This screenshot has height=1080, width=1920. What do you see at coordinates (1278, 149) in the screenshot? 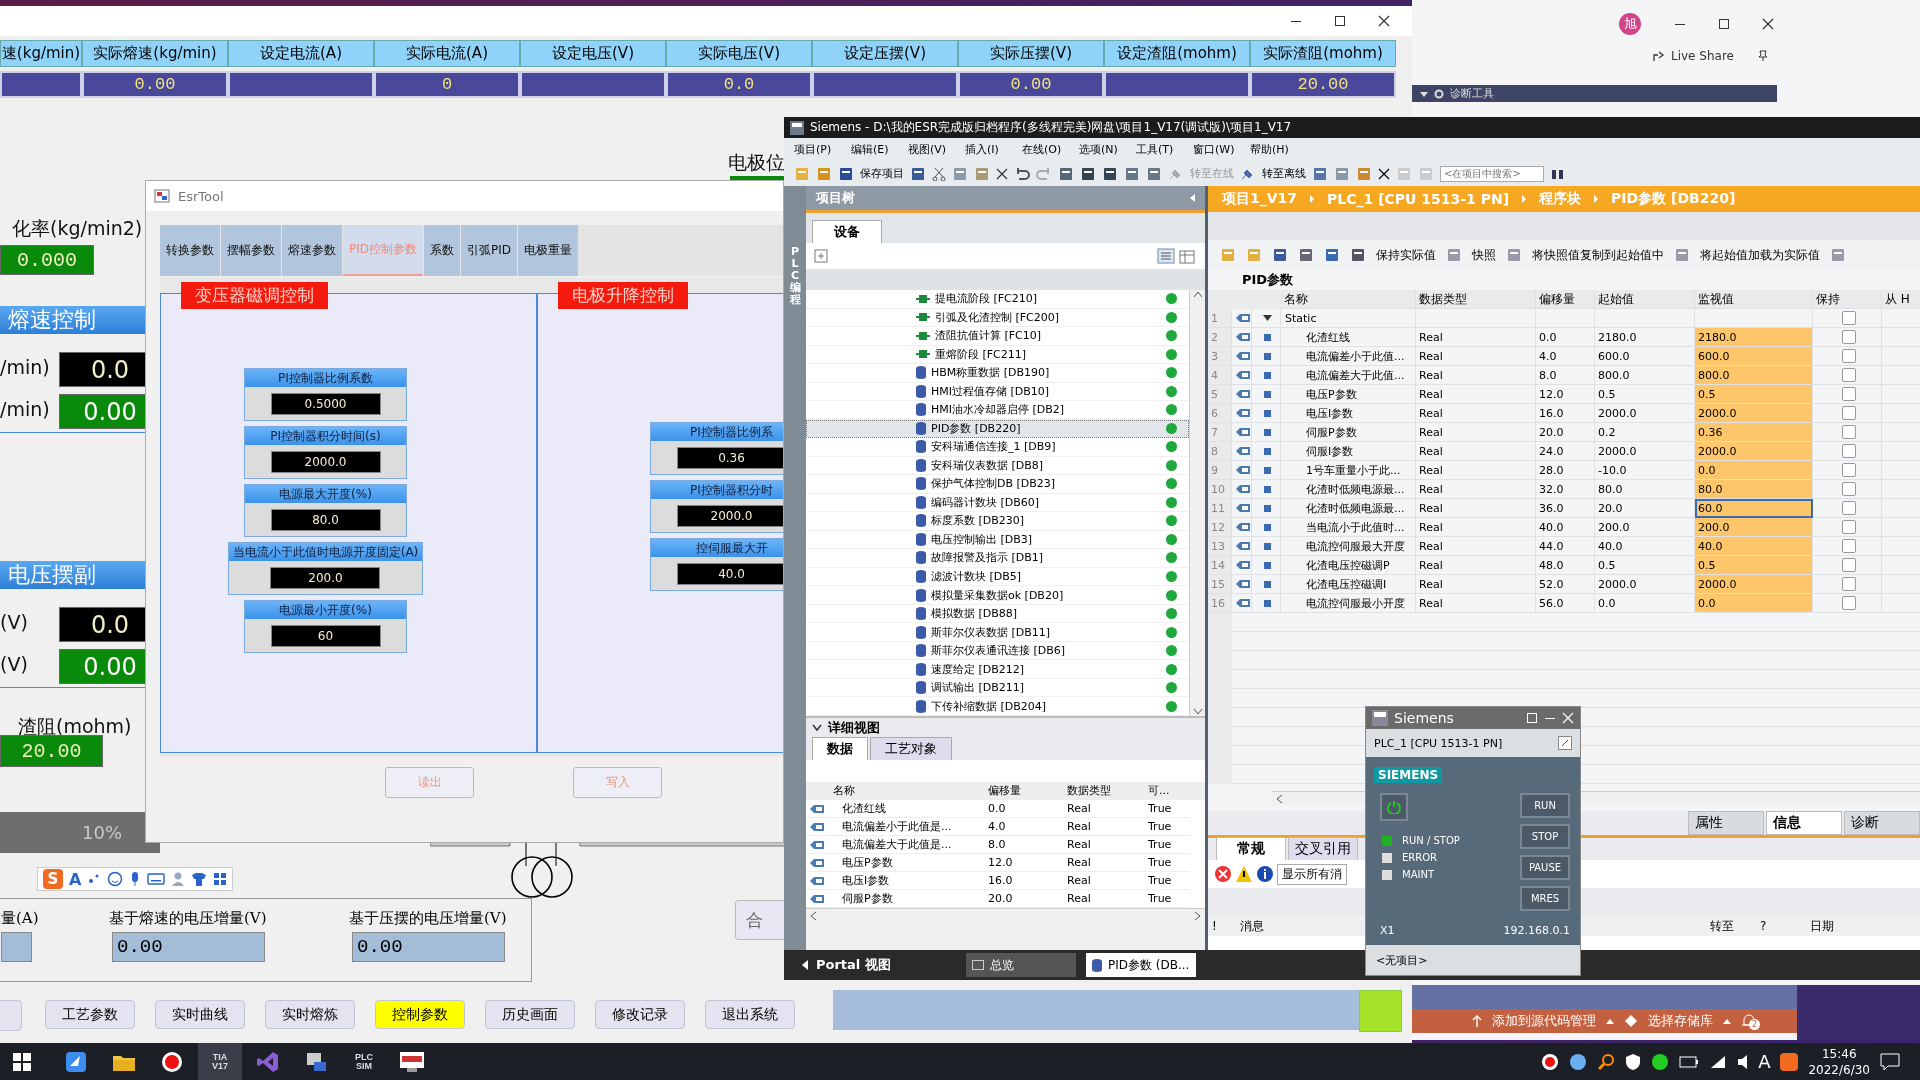
I see `menu-item: 帮助(H)` at bounding box center [1278, 149].